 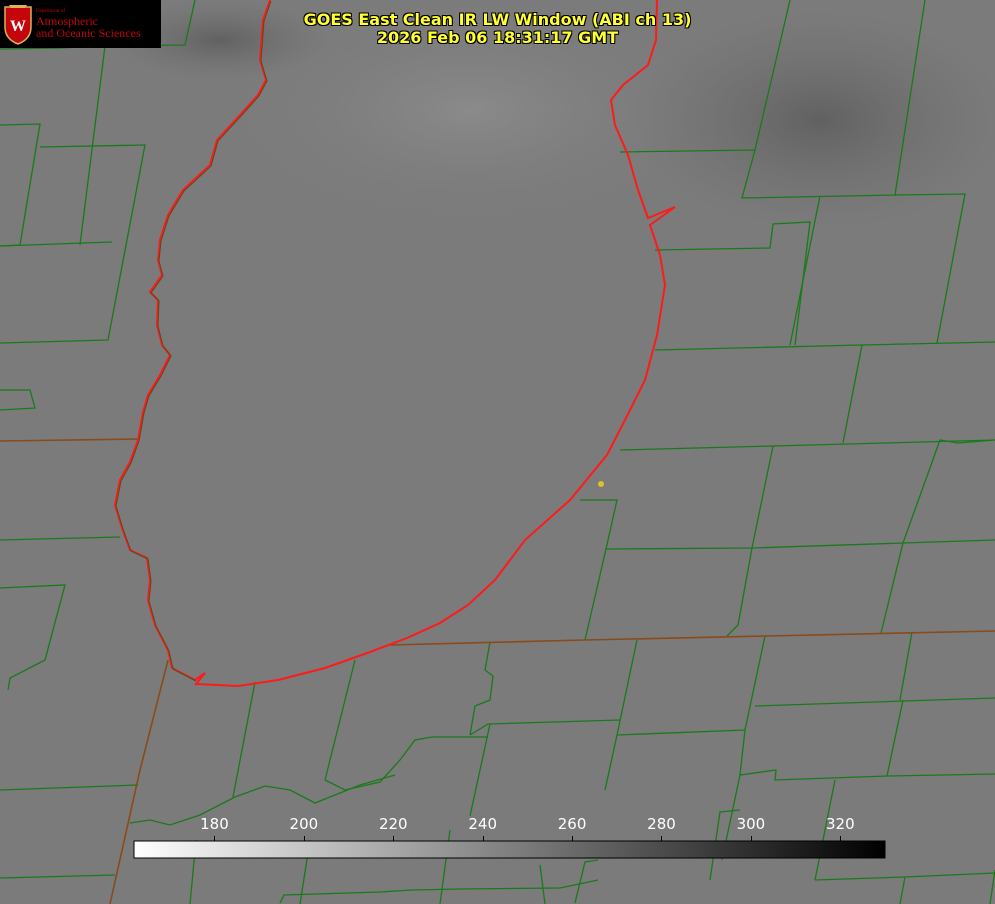 I want to click on colorbar-tick-label: 260, so click(x=572, y=824).